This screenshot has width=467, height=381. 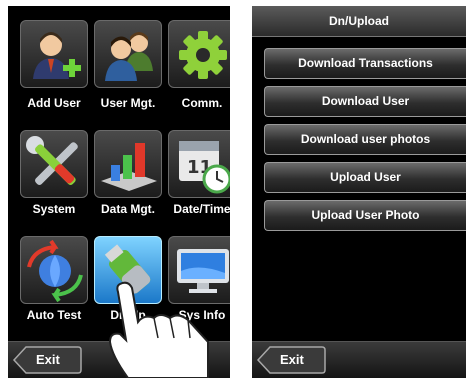 I want to click on tile-label-add-user: Add User, so click(x=54, y=103).